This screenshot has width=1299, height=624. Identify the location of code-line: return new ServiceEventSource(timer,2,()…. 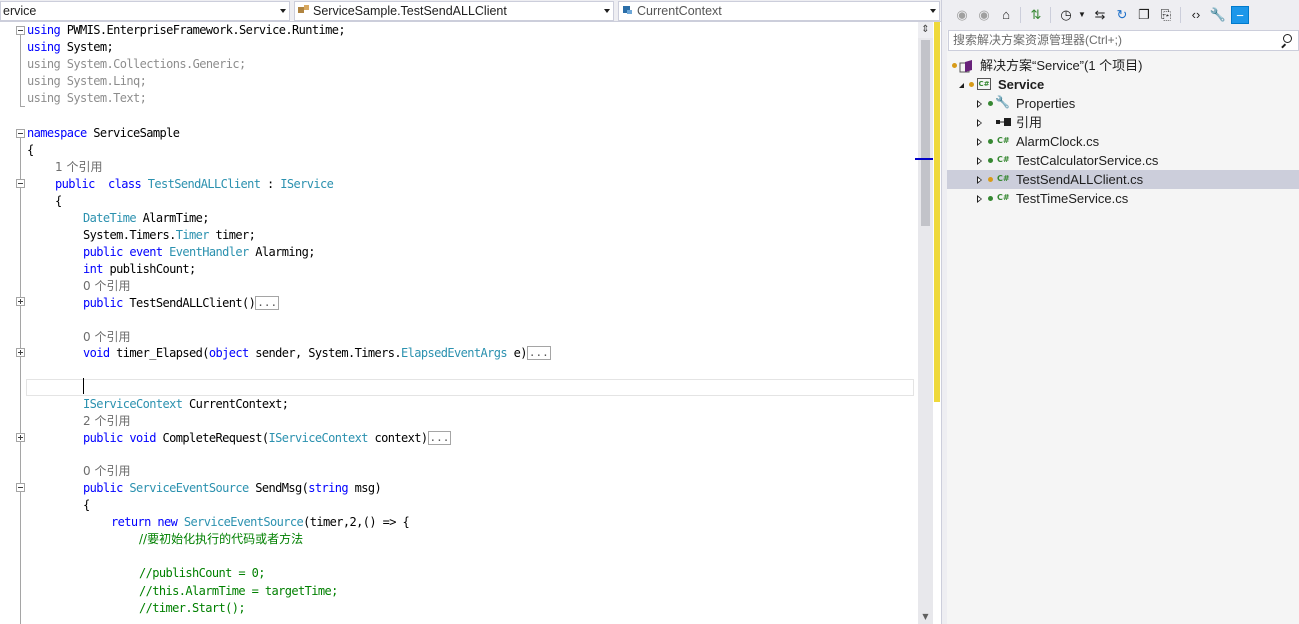
(260, 522).